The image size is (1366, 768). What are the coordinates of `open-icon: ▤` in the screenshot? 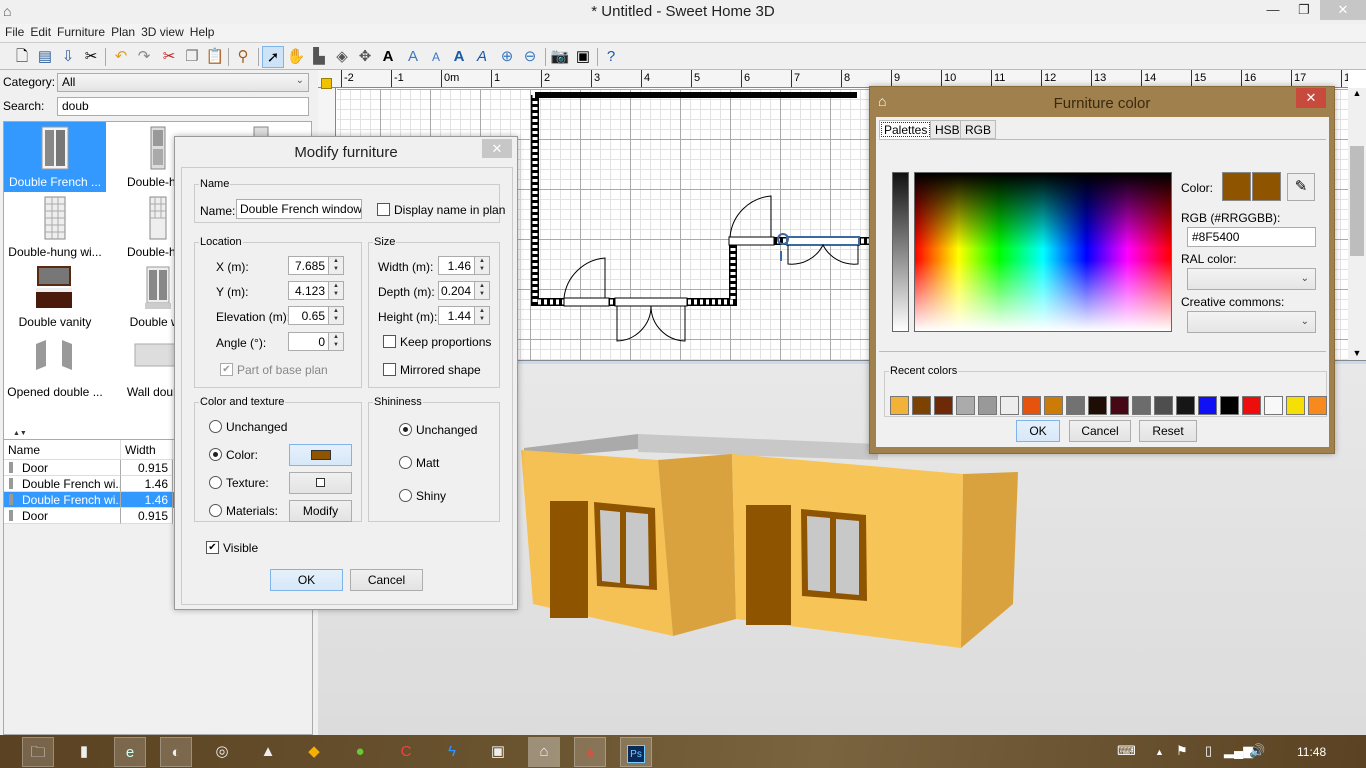 It's located at (45, 57).